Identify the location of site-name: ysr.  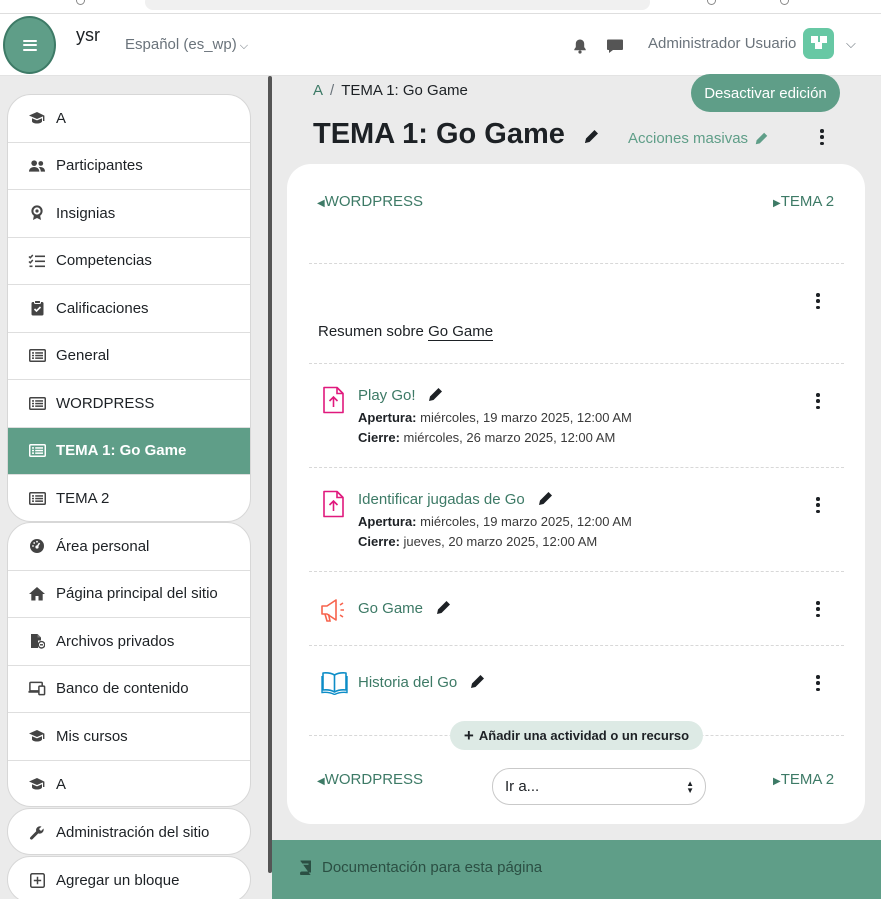
(88, 35).